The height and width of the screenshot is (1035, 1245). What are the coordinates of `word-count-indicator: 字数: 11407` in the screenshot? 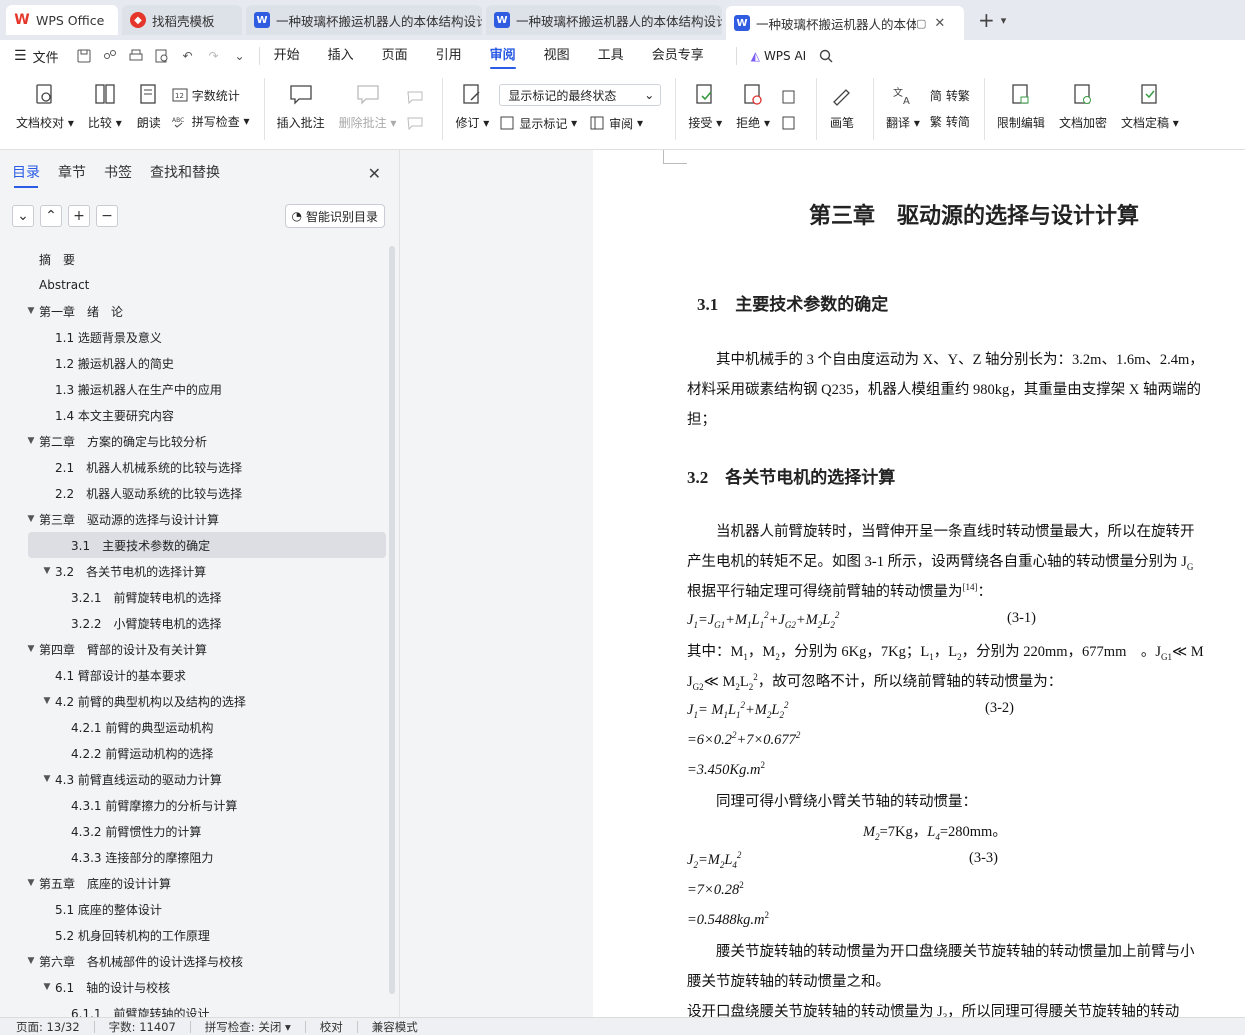 It's located at (142, 1027).